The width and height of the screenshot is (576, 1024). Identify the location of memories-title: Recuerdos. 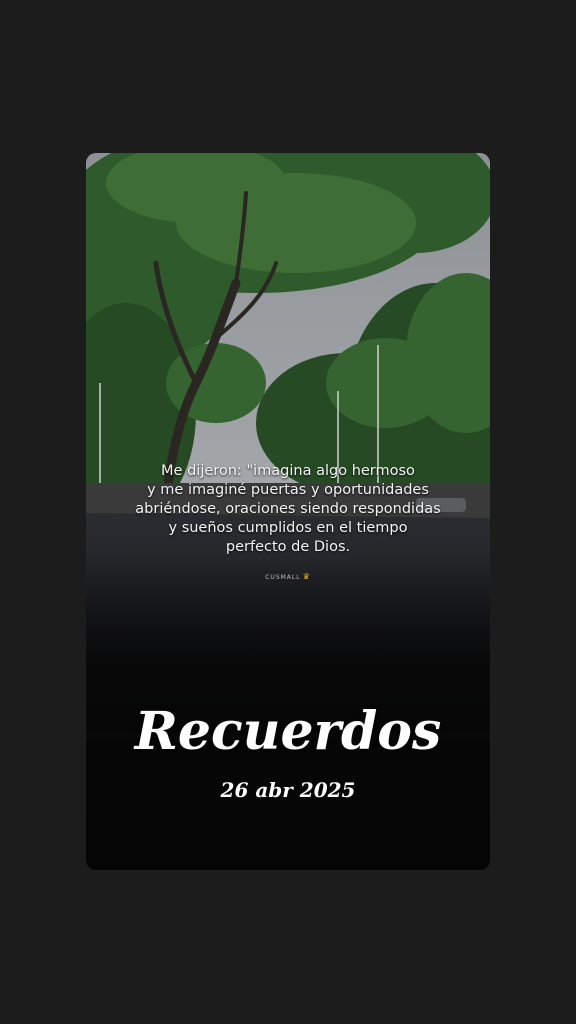
(288, 731).